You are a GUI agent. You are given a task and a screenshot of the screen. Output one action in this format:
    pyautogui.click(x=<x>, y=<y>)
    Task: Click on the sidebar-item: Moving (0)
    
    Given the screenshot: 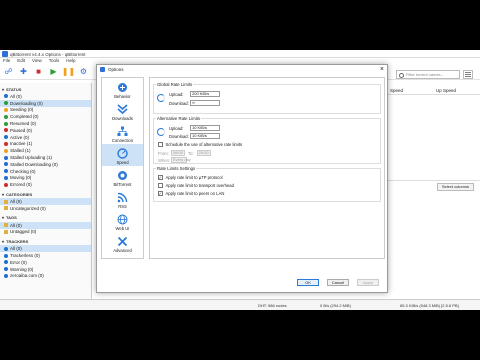 What is the action you would take?
    pyautogui.click(x=45, y=178)
    